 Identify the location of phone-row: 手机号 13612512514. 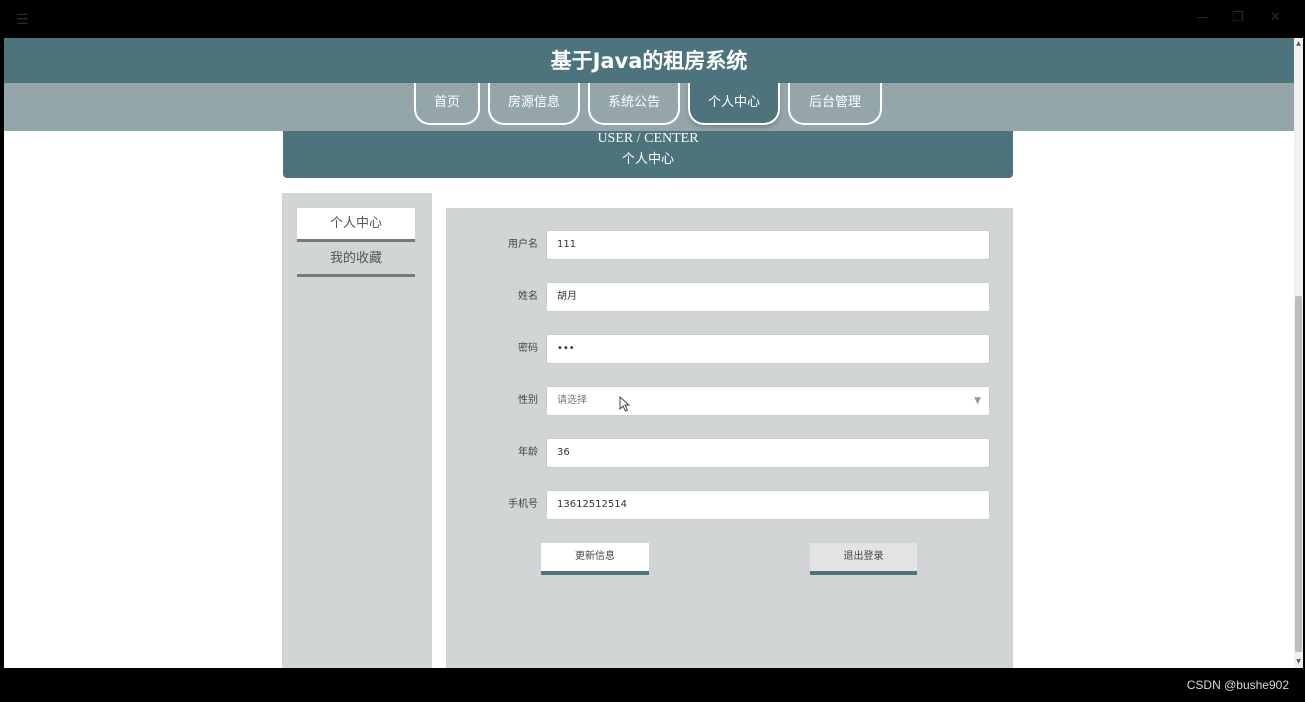
(729, 506).